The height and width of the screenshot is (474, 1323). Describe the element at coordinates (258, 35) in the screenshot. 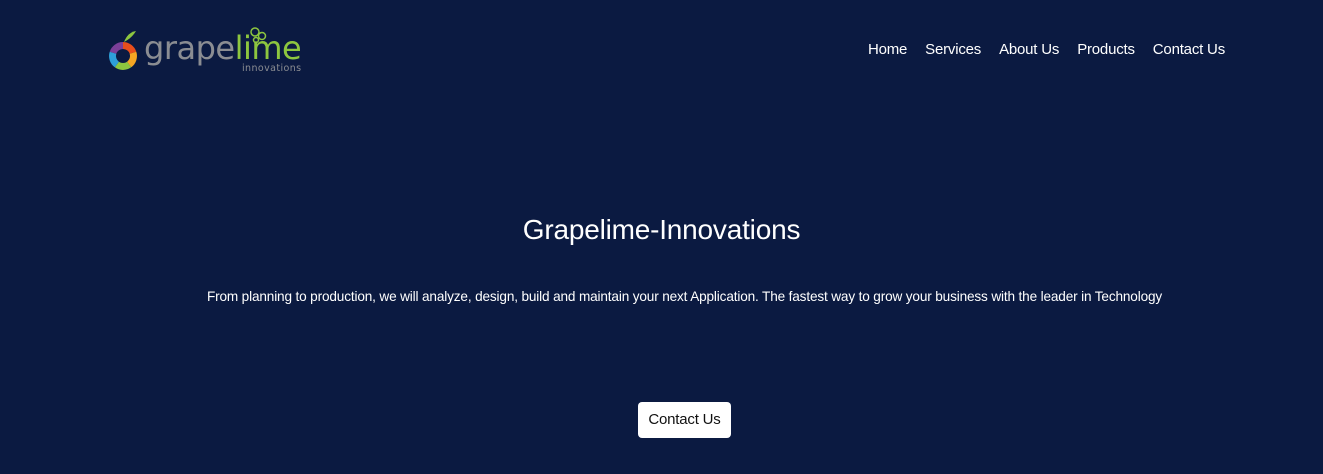

I see `bubbles-icon` at that location.